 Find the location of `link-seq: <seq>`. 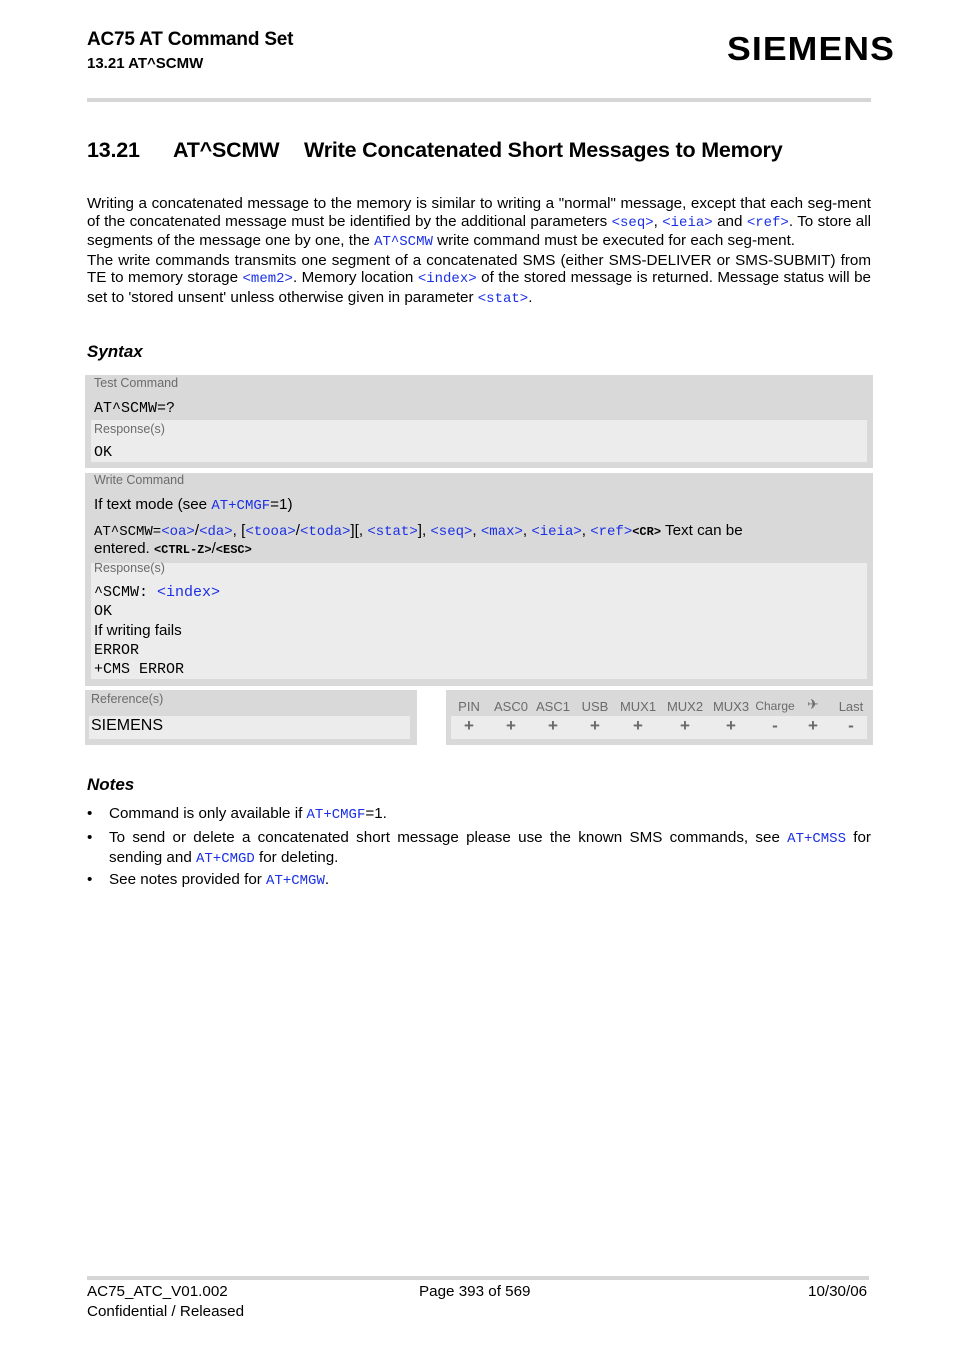

link-seq: <seq> is located at coordinates (633, 223).